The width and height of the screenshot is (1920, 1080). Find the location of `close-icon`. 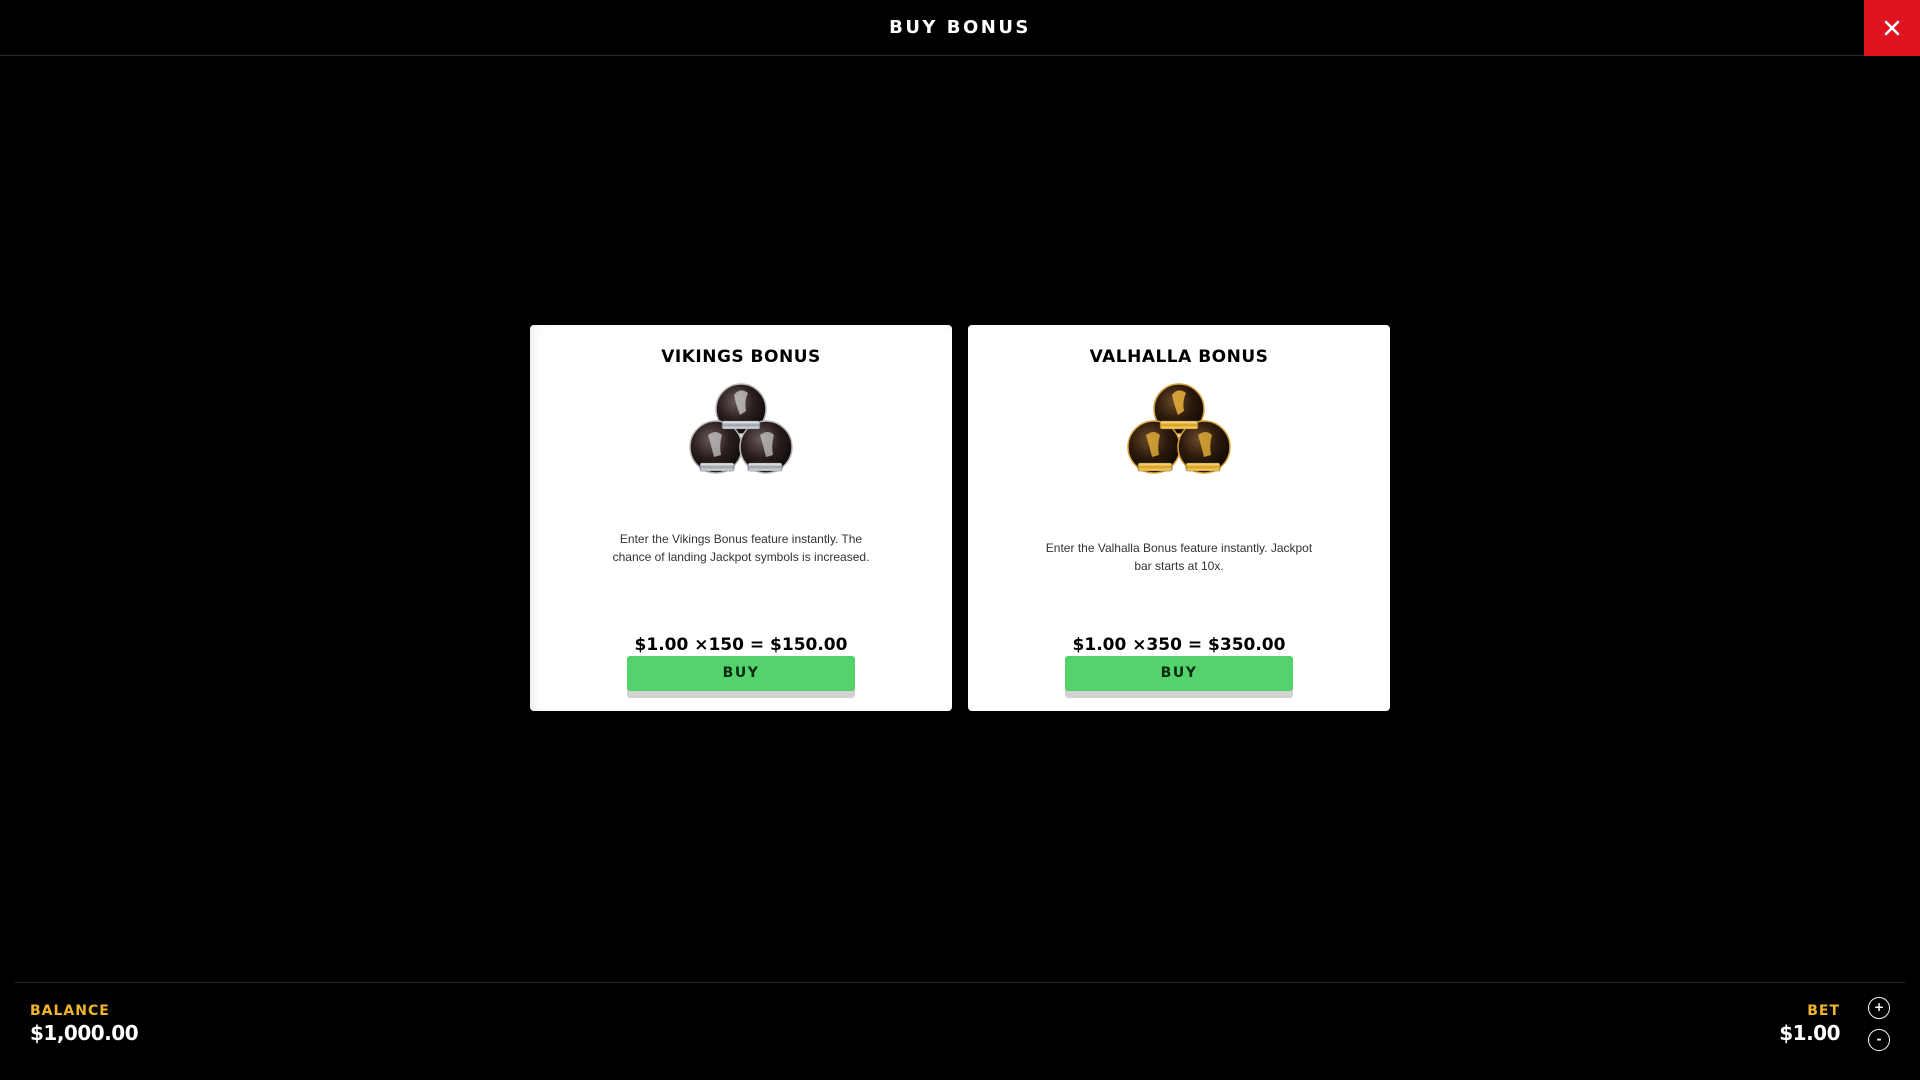

close-icon is located at coordinates (1892, 28).